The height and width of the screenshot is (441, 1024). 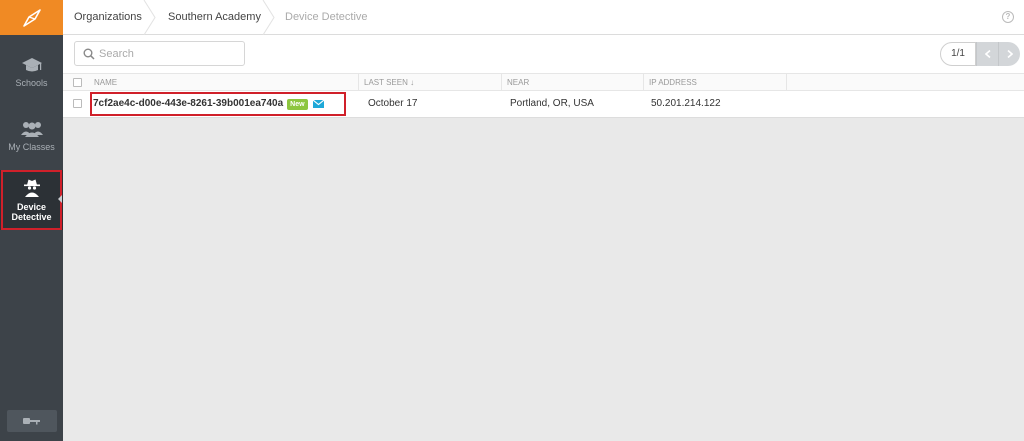 What do you see at coordinates (108, 17) in the screenshot?
I see `breadcrumb-organizations: Organizations` at bounding box center [108, 17].